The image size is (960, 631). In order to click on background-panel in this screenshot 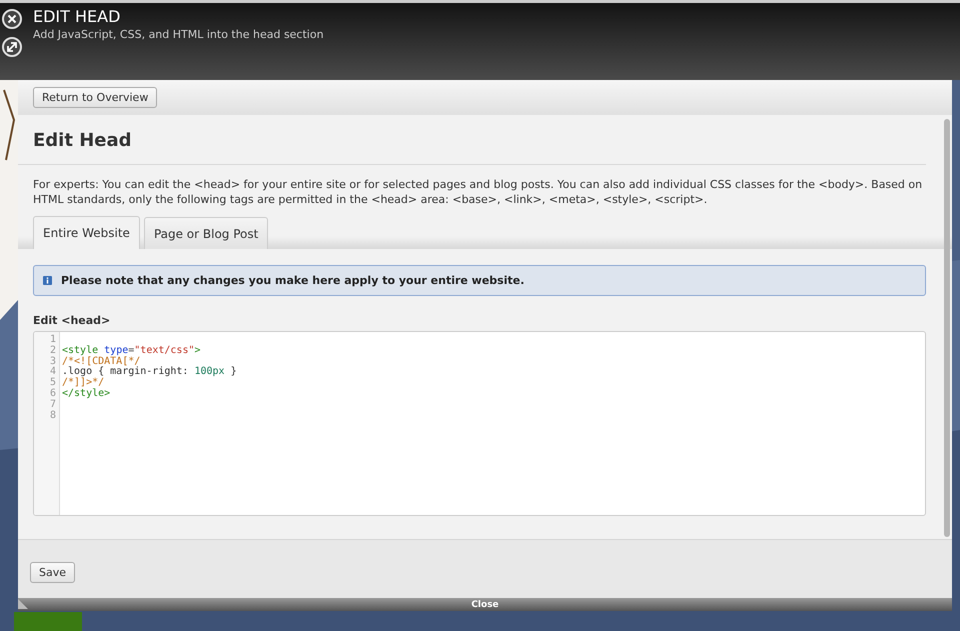, I will do `click(48, 621)`.